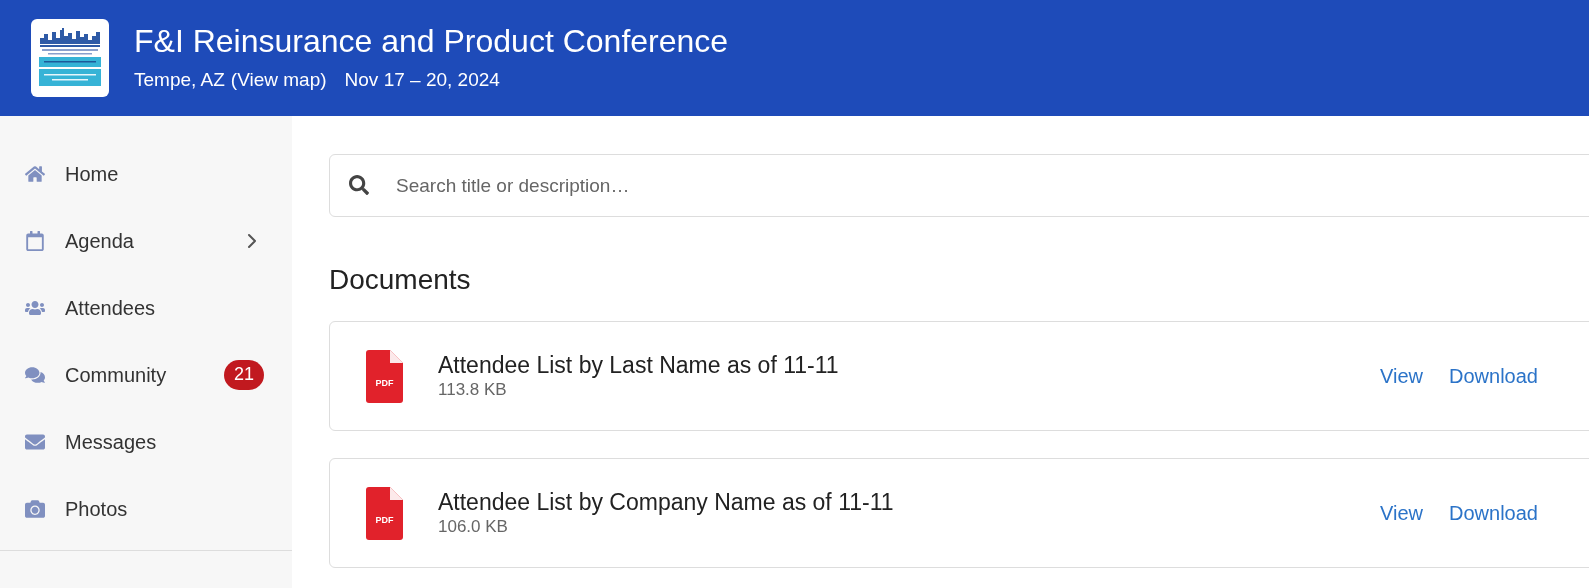 The height and width of the screenshot is (588, 1589). Describe the element at coordinates (278, 80) in the screenshot. I see `view-map-link: (View map)` at that location.